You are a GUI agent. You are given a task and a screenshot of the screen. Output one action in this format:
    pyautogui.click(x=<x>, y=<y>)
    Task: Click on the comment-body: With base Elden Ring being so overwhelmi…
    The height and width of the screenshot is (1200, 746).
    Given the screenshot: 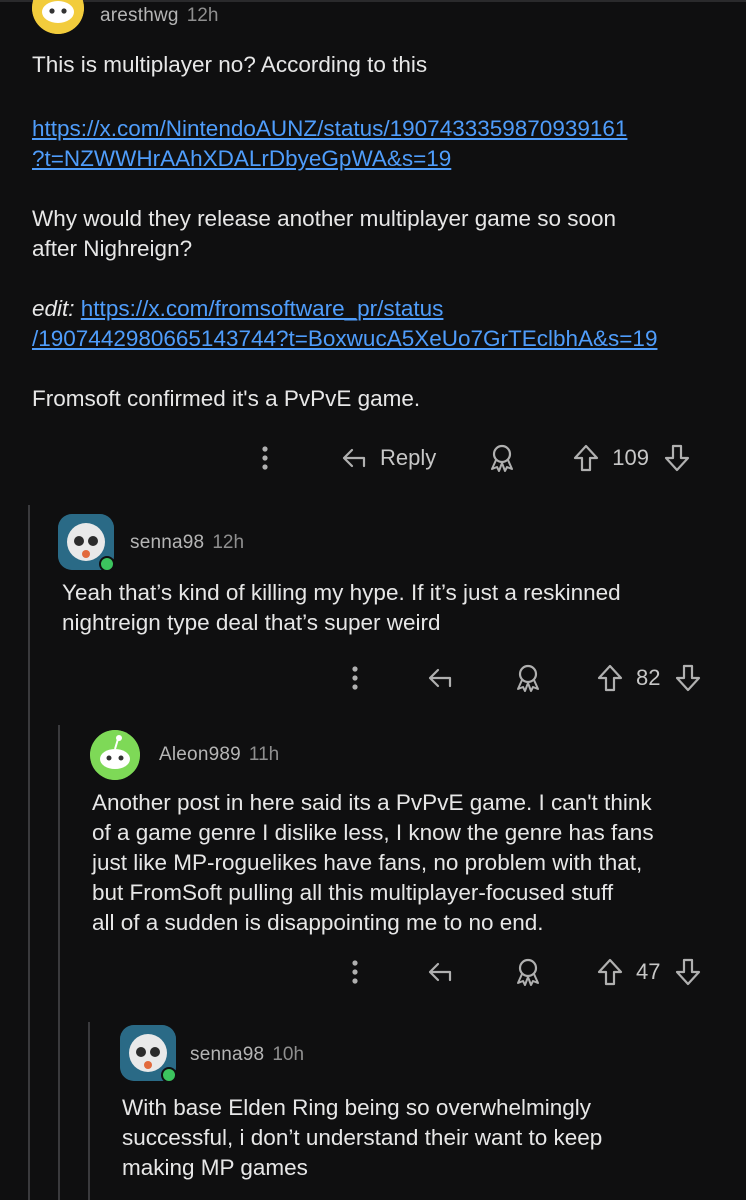 What is the action you would take?
    pyautogui.click(x=427, y=1138)
    